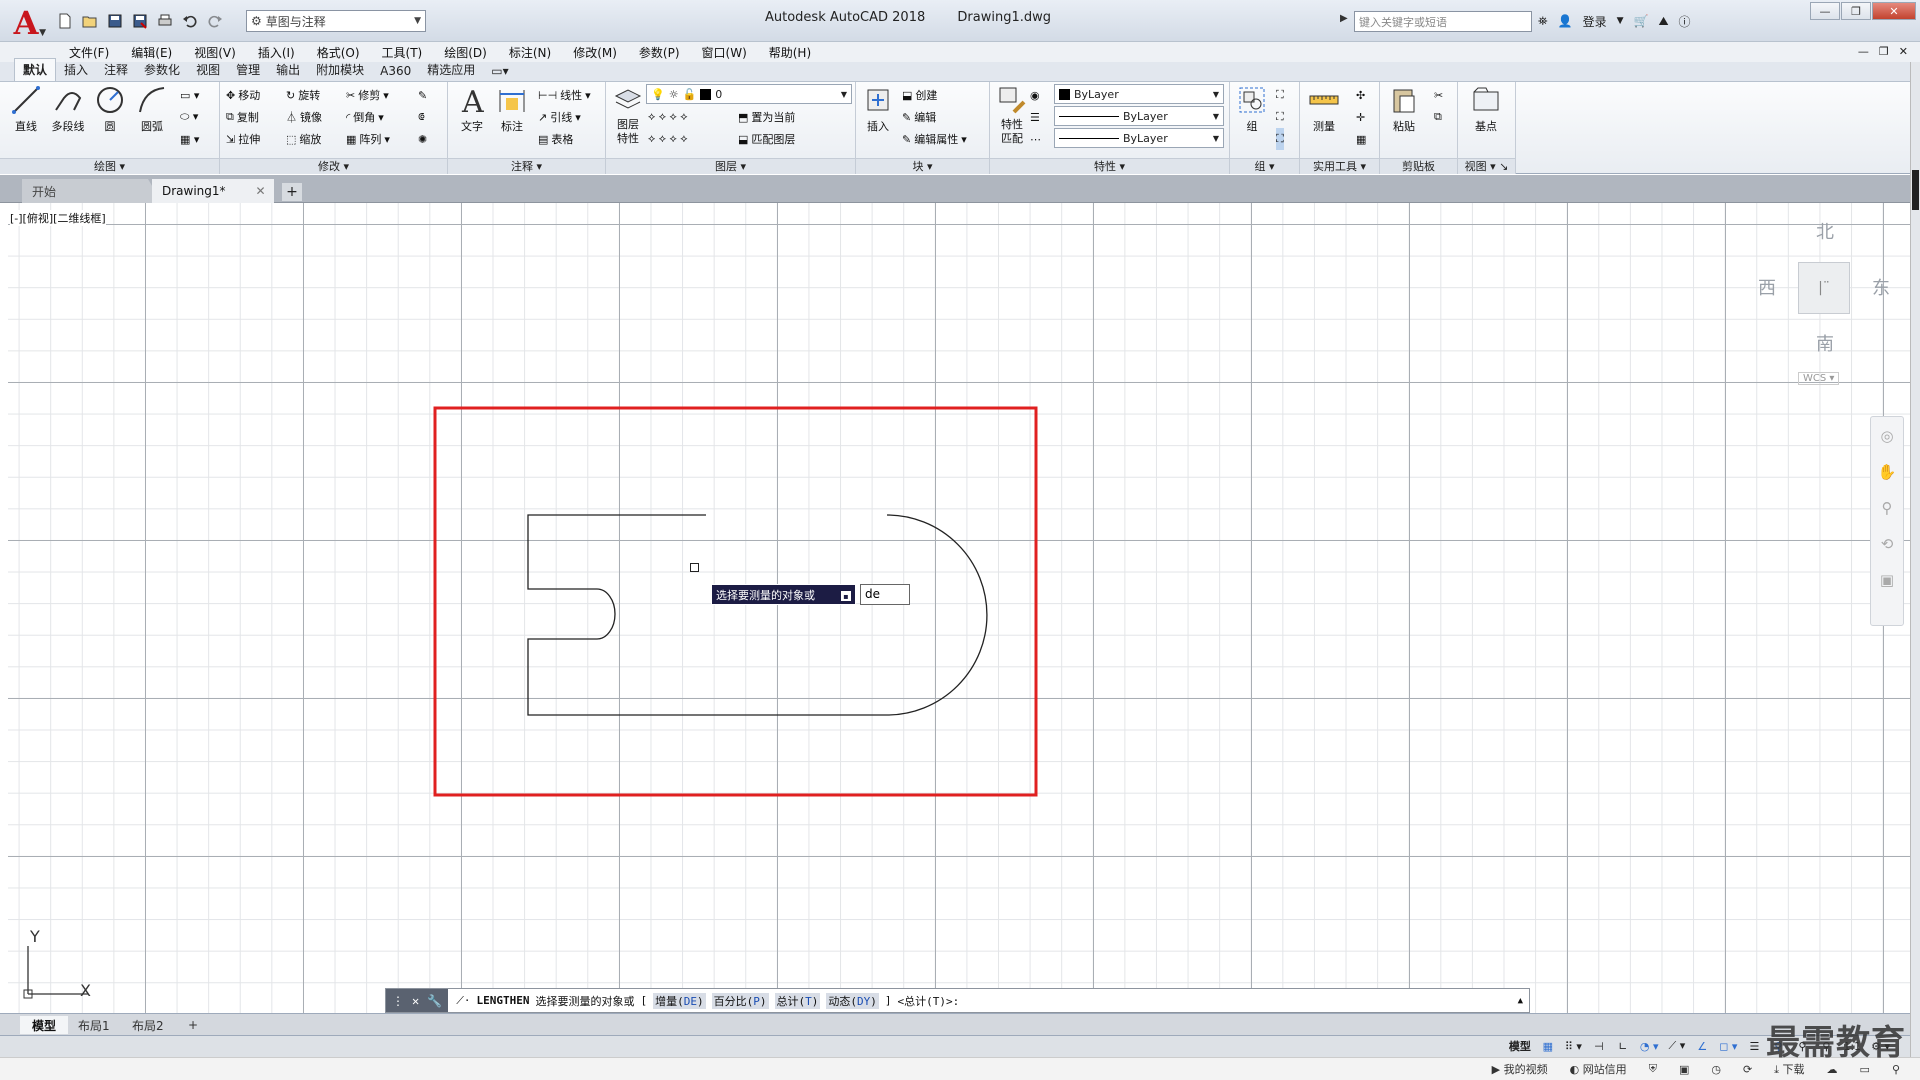 The height and width of the screenshot is (1080, 1920). I want to click on tab-start: 开始, so click(92, 191).